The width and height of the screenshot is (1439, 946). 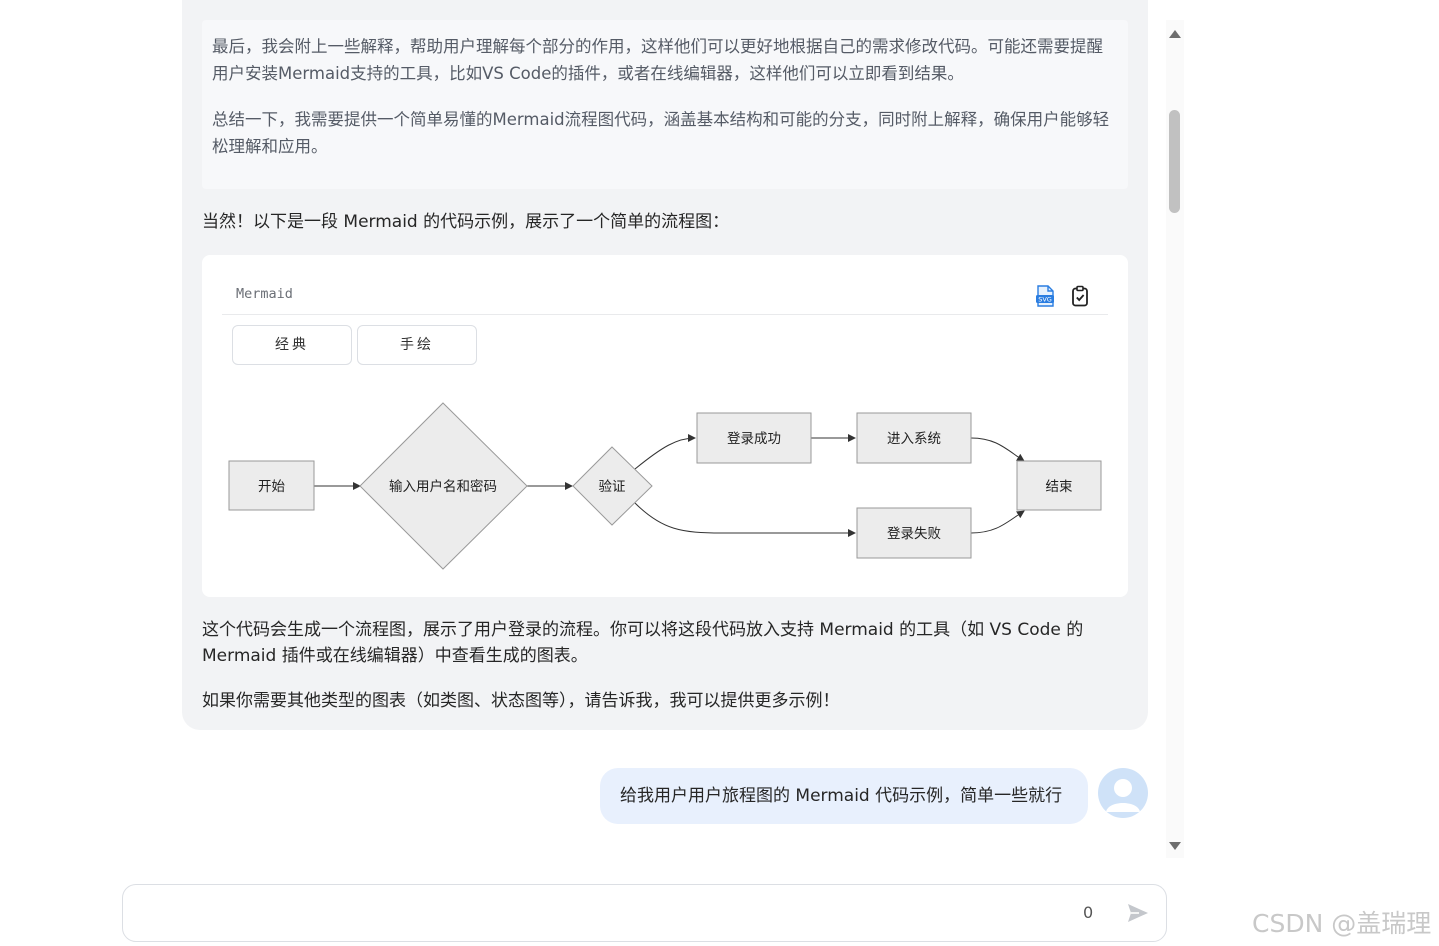 What do you see at coordinates (466, 222) in the screenshot?
I see `answer-intro: 当然！以下是一段 Mermaid 的代码示例，展示了一个简单的流程图：` at bounding box center [466, 222].